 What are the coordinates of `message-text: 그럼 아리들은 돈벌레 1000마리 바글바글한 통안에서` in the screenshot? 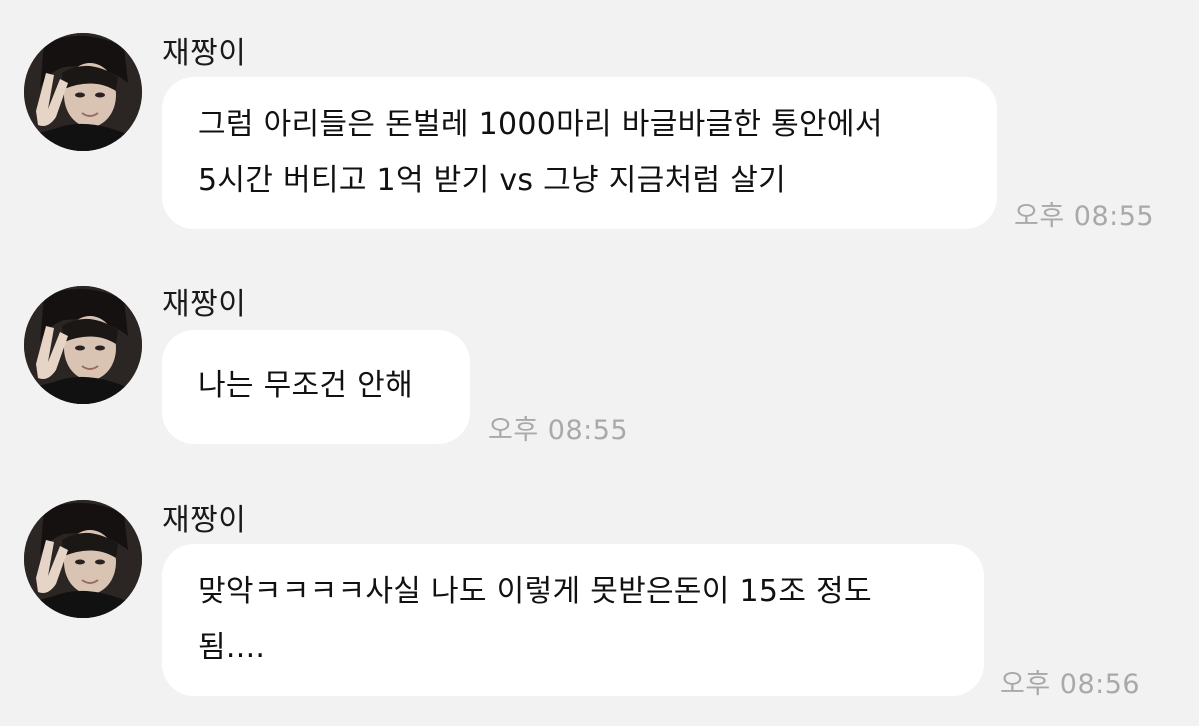 It's located at (540, 124).